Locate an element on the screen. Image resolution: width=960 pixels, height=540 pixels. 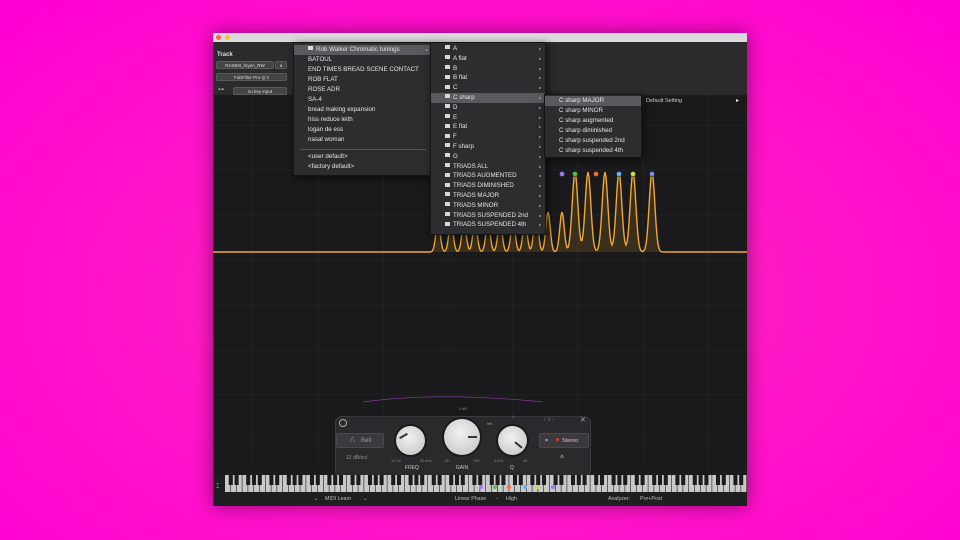
preset-item: bread making expansion is located at coordinates (363, 110).